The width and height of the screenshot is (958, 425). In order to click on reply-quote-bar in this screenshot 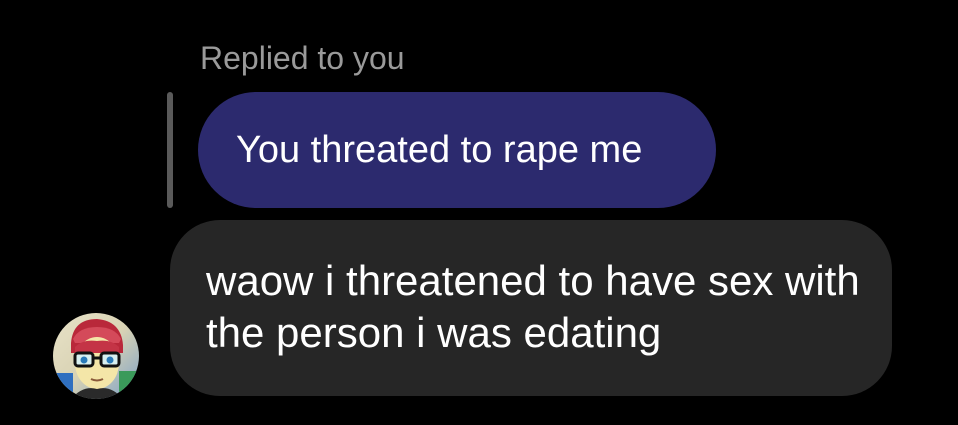, I will do `click(170, 150)`.